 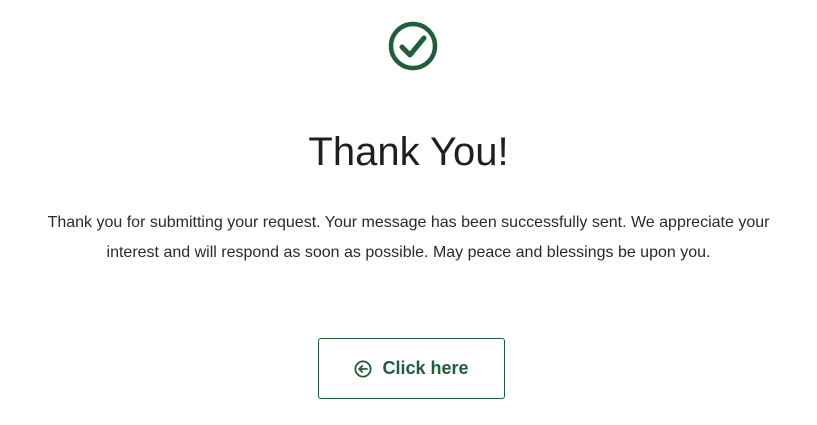 I want to click on page-title: Thank You!, so click(x=408, y=152).